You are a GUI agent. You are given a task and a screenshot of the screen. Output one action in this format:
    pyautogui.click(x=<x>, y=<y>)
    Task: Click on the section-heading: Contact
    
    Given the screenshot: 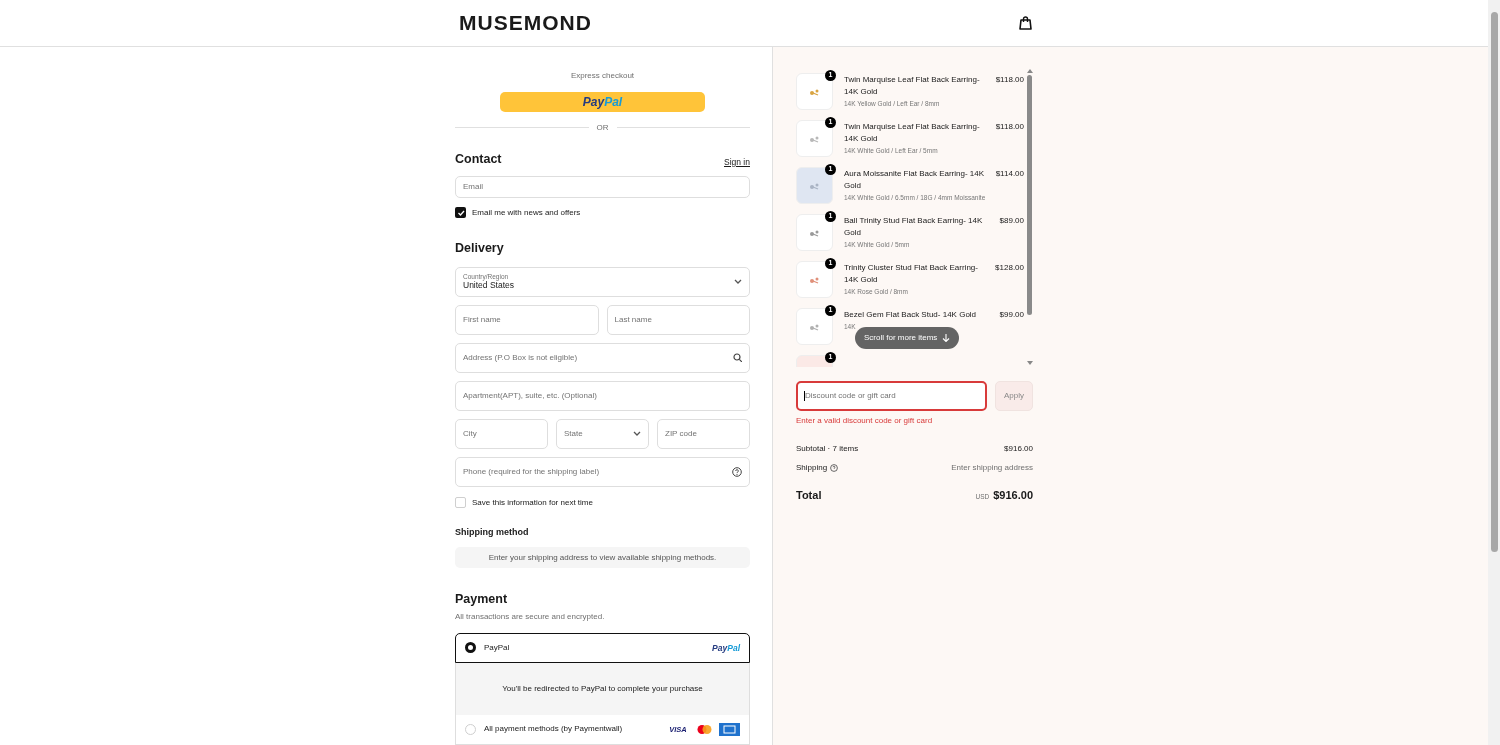 What is the action you would take?
    pyautogui.click(x=478, y=159)
    